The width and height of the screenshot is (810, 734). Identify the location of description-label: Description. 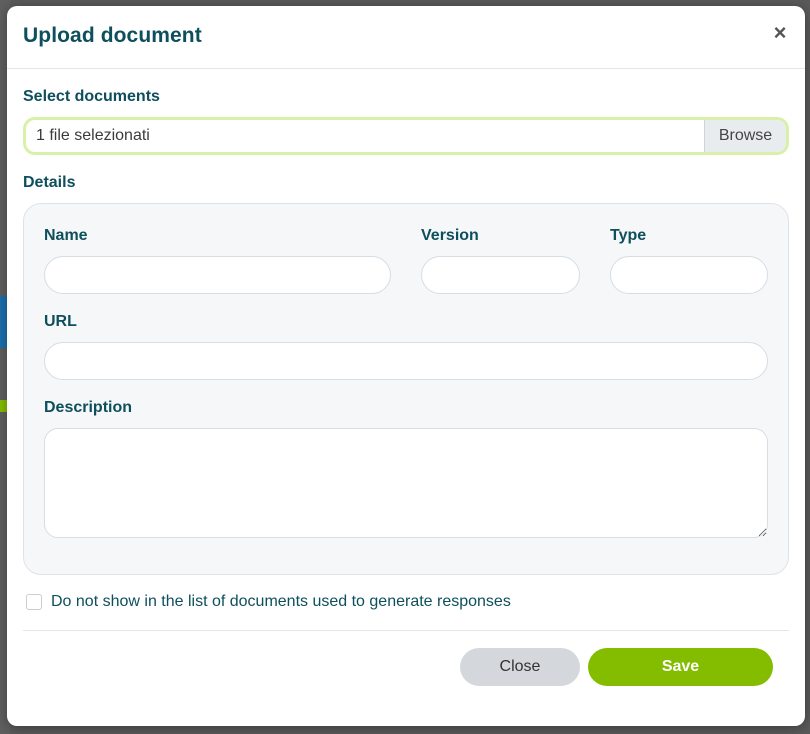
(88, 407).